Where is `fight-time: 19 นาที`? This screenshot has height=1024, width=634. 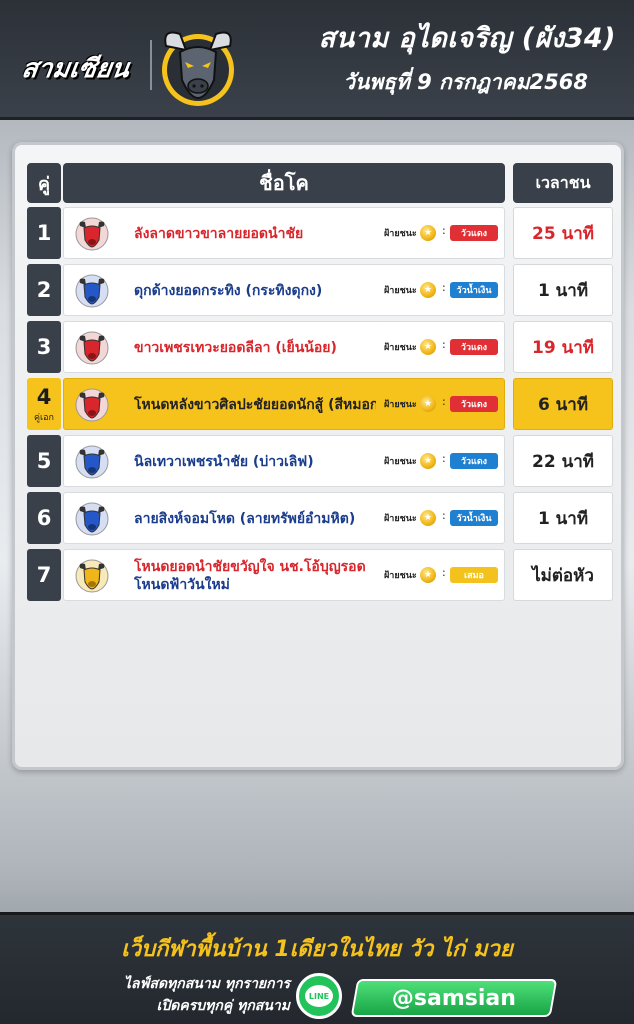
fight-time: 19 นาที is located at coordinates (563, 347).